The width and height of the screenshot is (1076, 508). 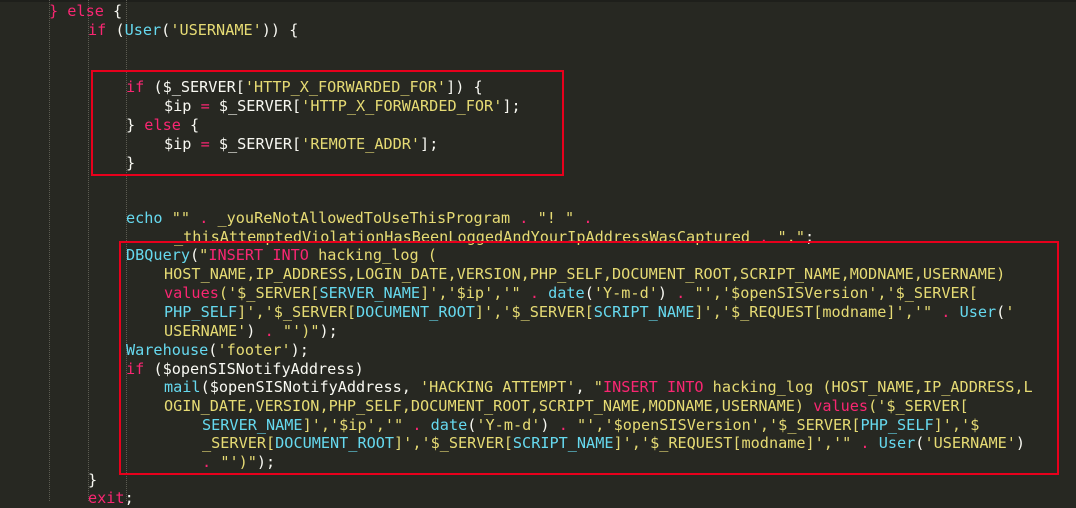 What do you see at coordinates (498, 387) in the screenshot?
I see `code-token: 'HACKING ATTEMPT'` at bounding box center [498, 387].